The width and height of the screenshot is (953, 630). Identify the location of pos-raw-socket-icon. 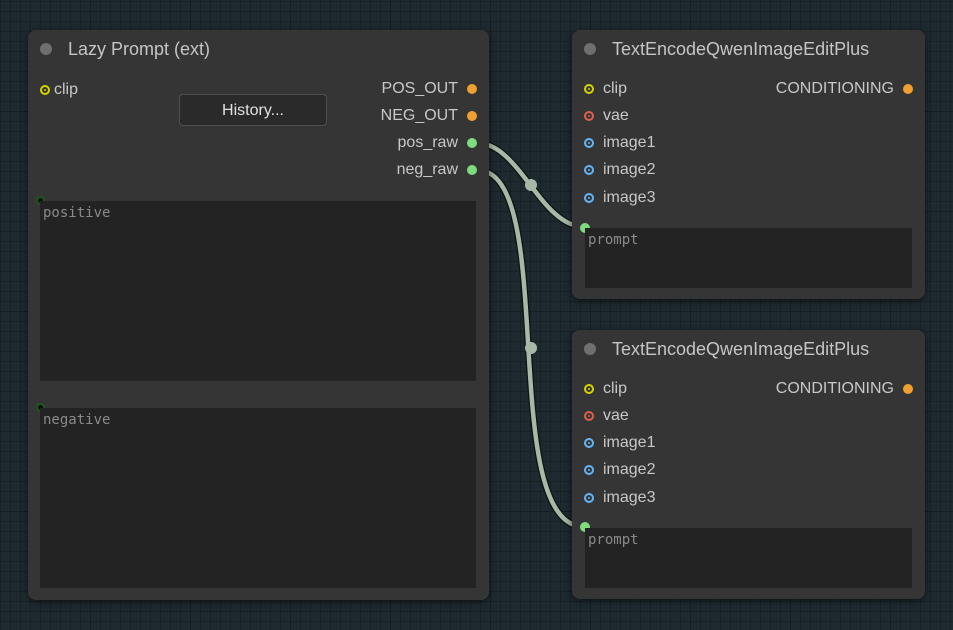
(472, 143).